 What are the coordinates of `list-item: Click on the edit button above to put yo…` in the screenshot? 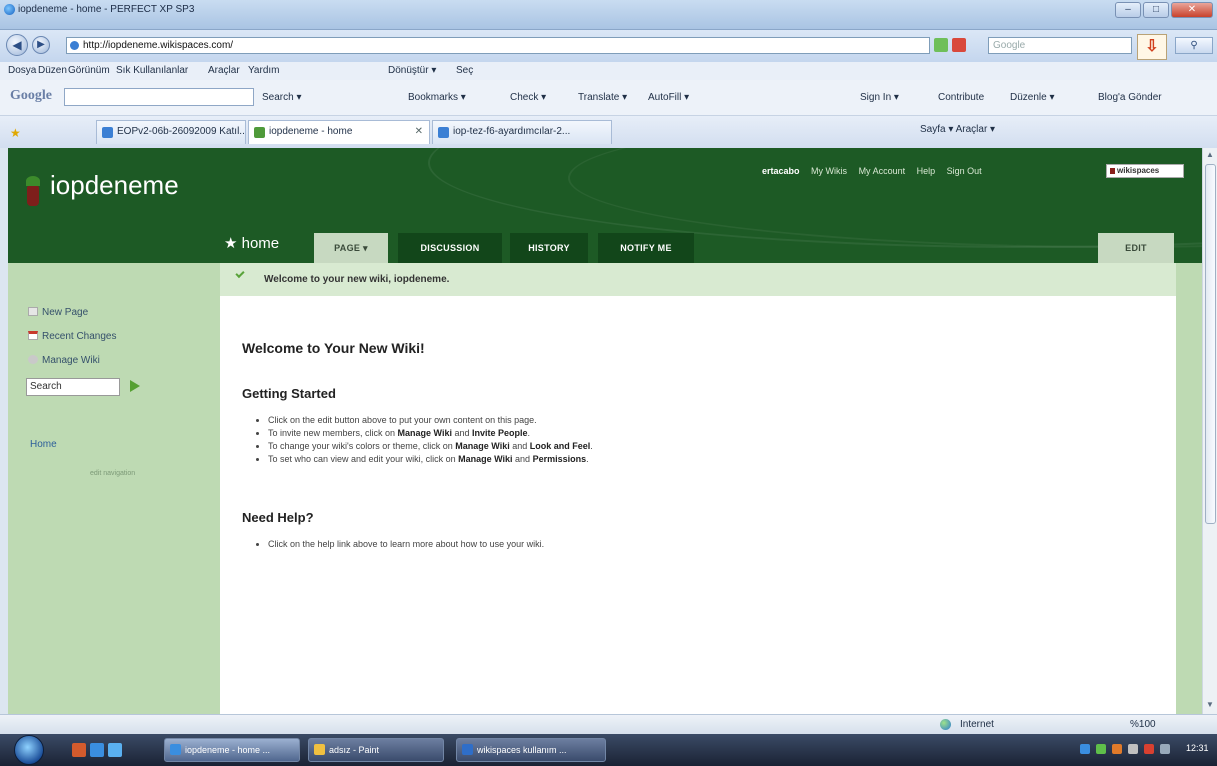 It's located at (430, 420).